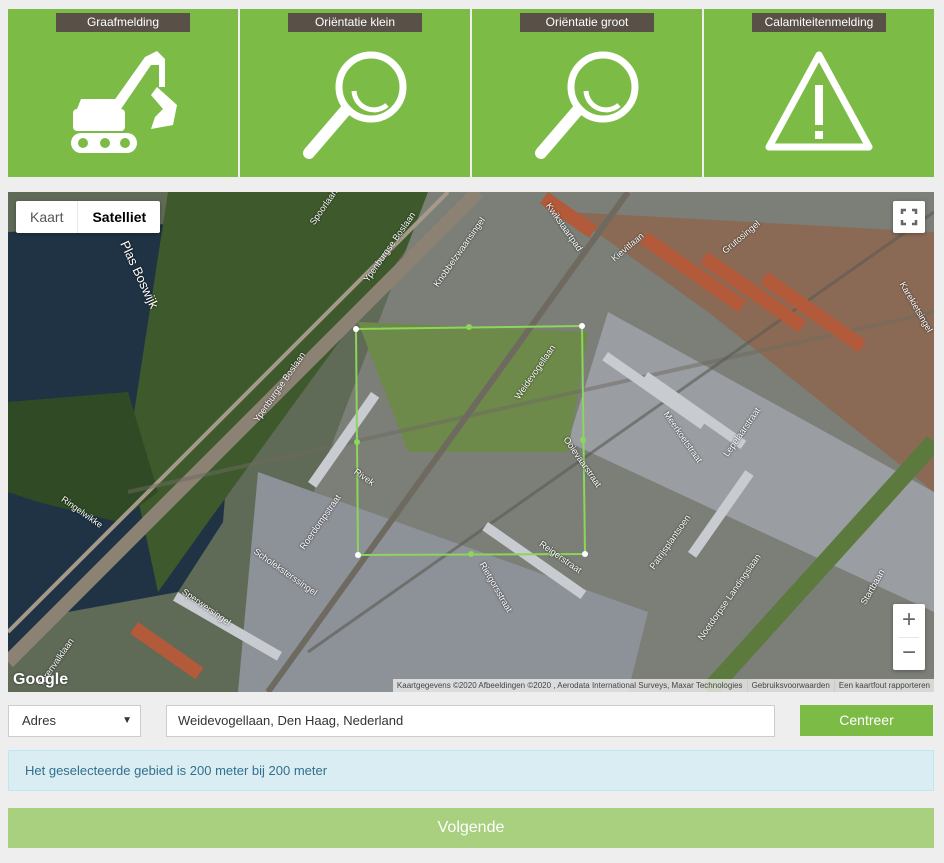 The image size is (944, 863). Describe the element at coordinates (123, 22) in the screenshot. I see `tile-label: Graafmelding` at that location.